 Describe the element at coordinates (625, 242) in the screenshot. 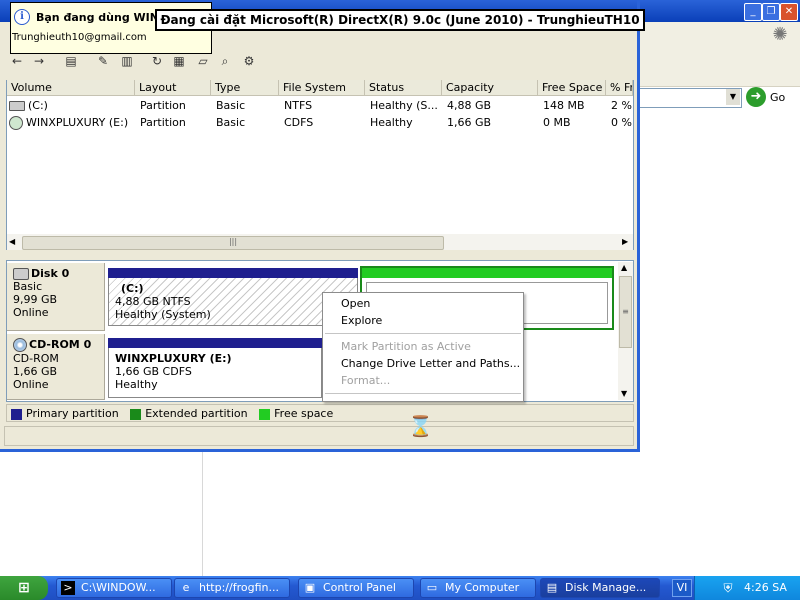

I see `scroll-right-icon: ▶` at that location.